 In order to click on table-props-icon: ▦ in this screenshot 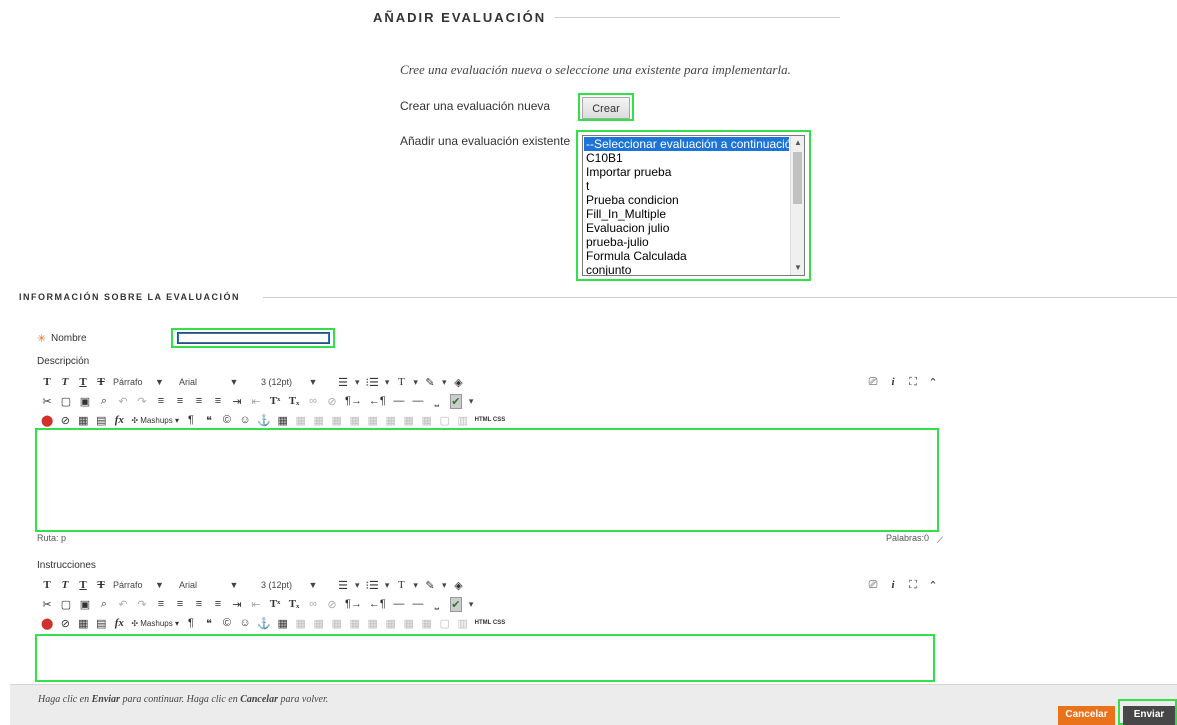, I will do `click(301, 420)`.